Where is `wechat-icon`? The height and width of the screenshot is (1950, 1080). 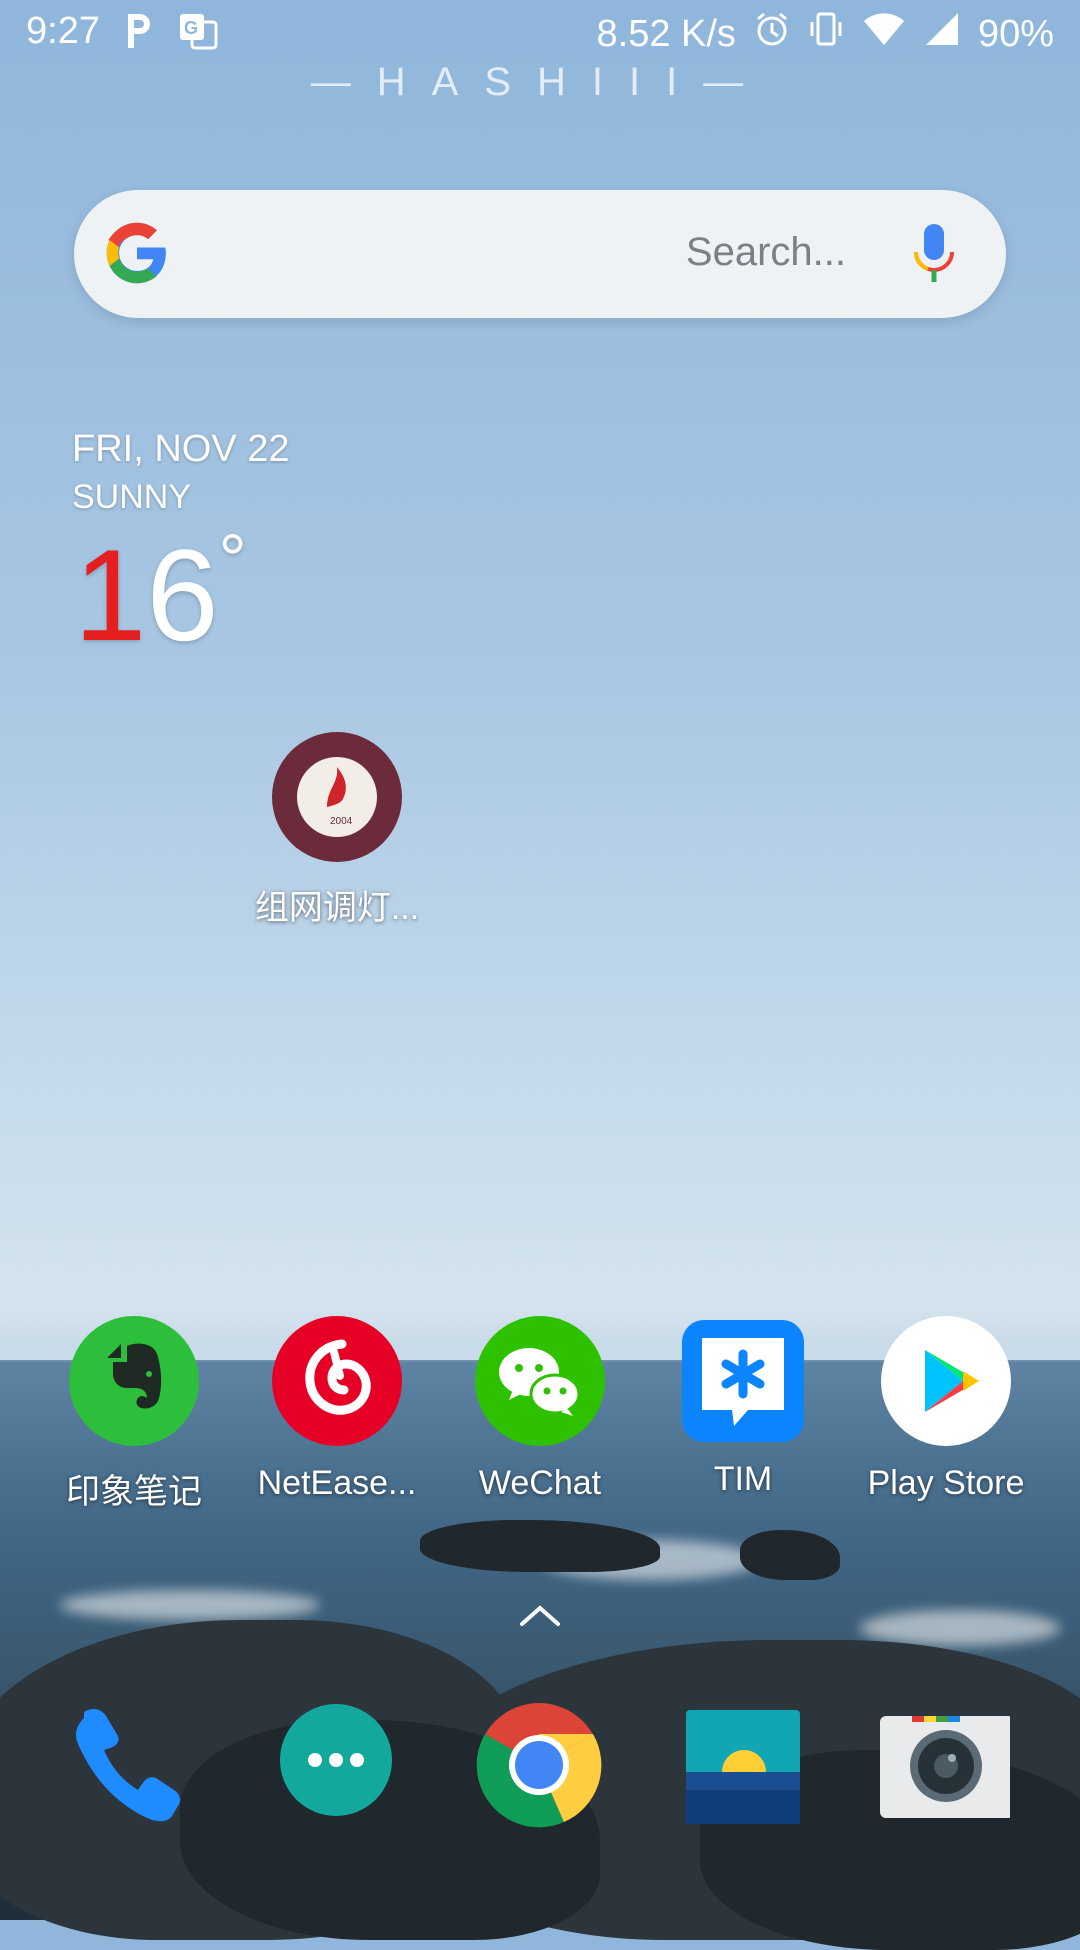
wechat-icon is located at coordinates (540, 1381).